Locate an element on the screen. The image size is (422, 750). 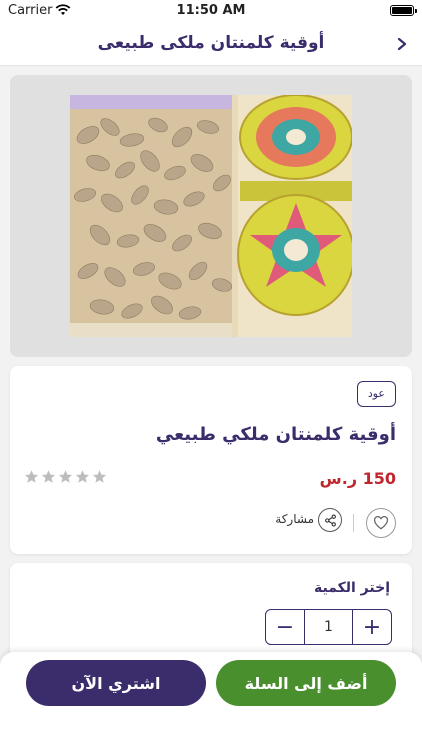
decrement-button: − is located at coordinates (285, 627).